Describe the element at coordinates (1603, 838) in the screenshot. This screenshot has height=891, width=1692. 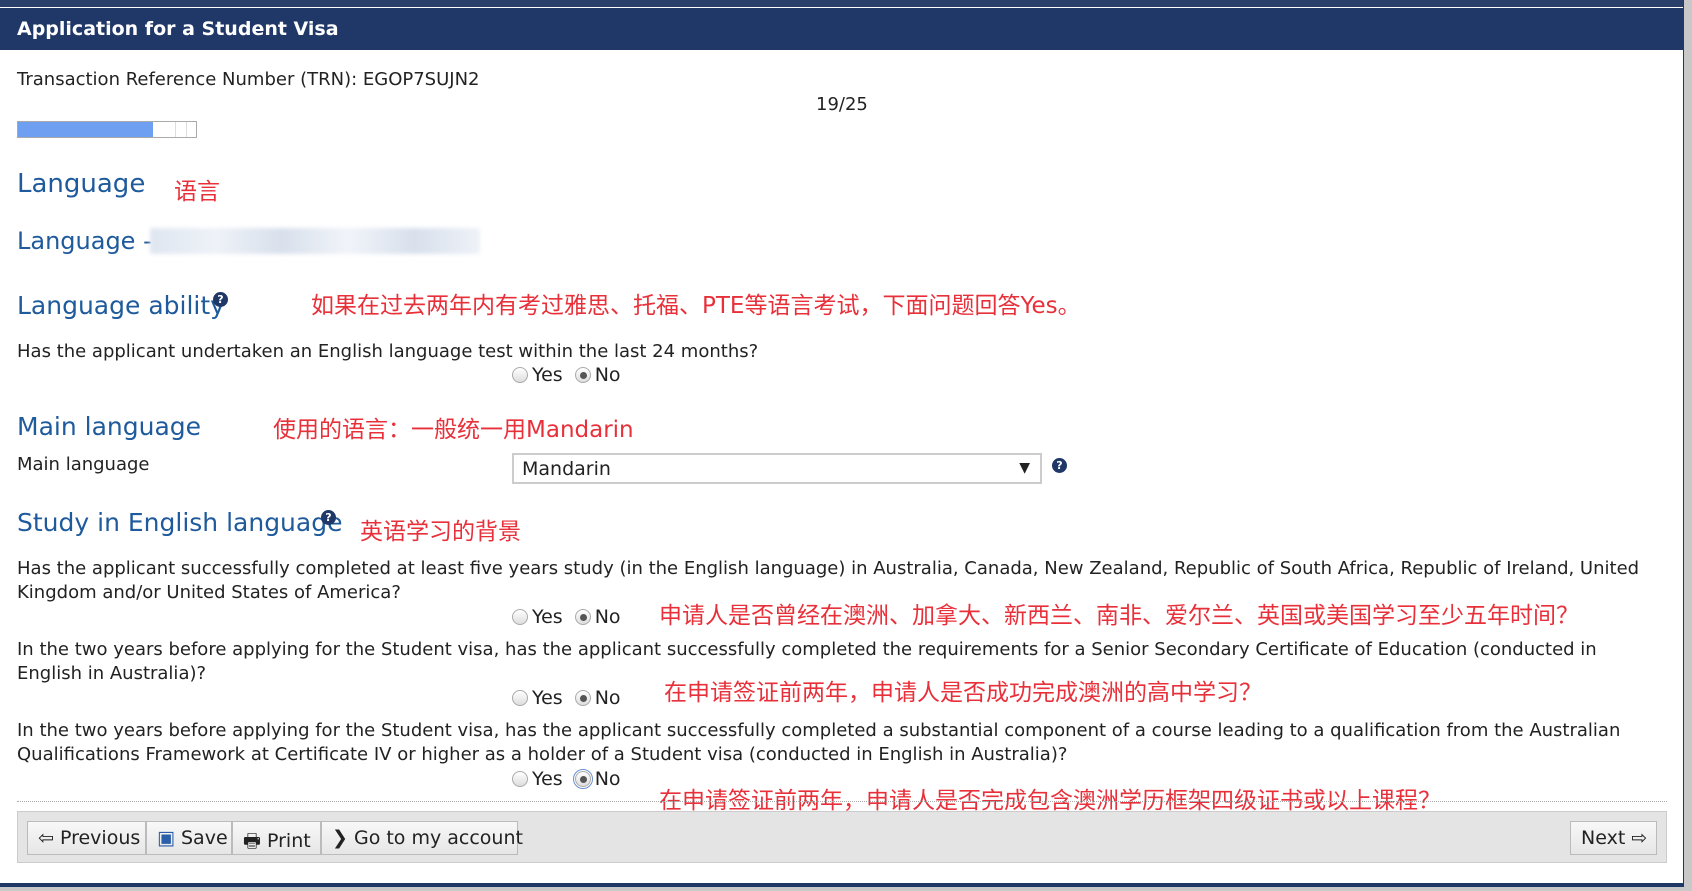
I see `next-label: Next` at that location.